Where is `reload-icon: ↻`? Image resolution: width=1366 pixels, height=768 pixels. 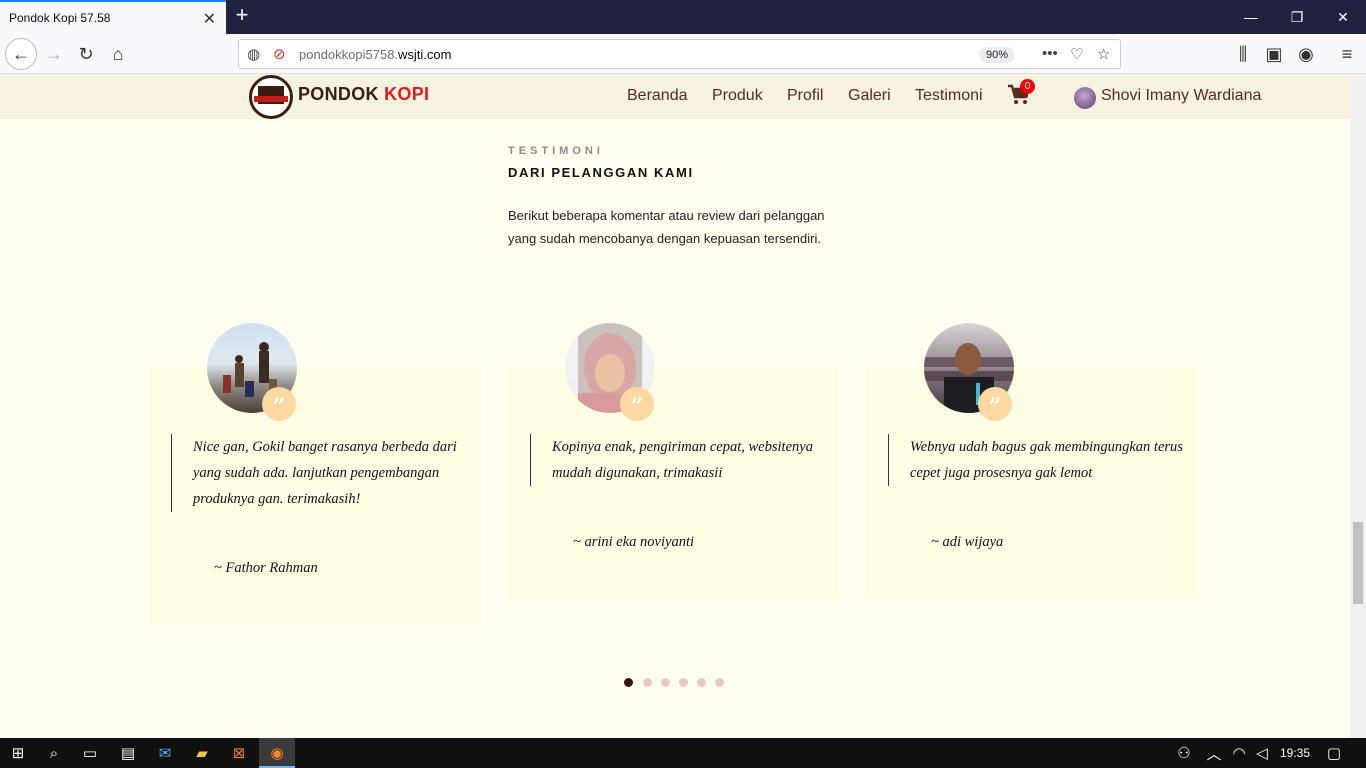 reload-icon: ↻ is located at coordinates (86, 54).